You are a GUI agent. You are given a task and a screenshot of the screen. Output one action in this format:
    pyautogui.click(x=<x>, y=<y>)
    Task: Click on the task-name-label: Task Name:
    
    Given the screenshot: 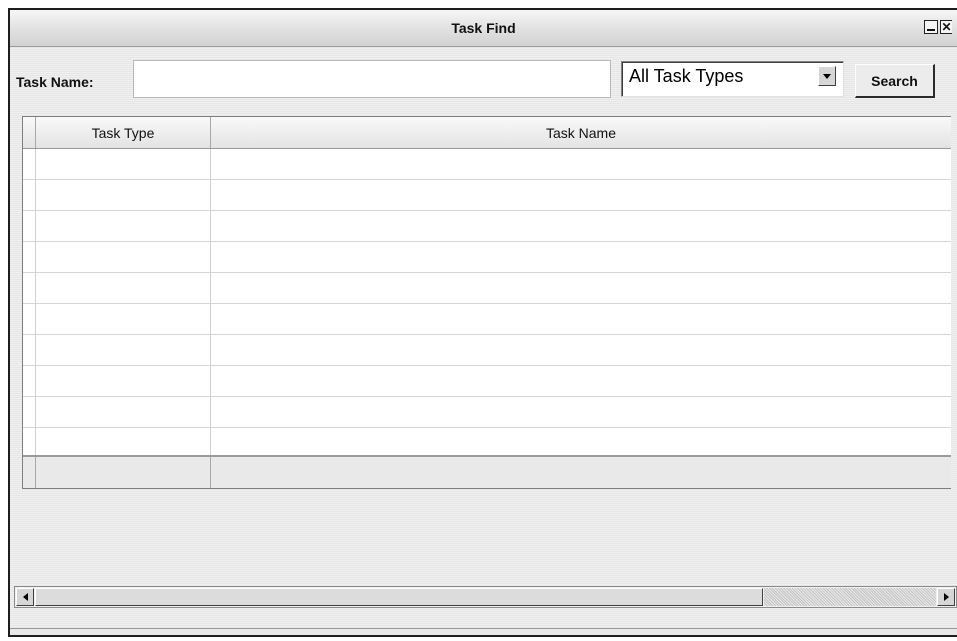 What is the action you would take?
    pyautogui.click(x=55, y=82)
    